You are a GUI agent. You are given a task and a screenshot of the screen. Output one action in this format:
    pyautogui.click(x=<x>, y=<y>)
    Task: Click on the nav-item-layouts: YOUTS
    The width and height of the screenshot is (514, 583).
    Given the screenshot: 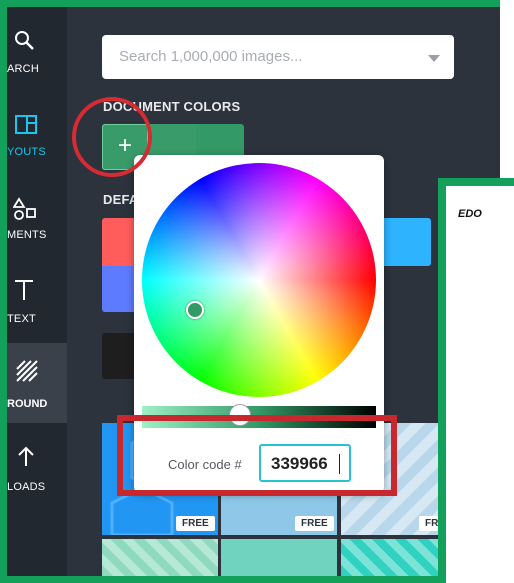 What is the action you would take?
    pyautogui.click(x=37, y=127)
    